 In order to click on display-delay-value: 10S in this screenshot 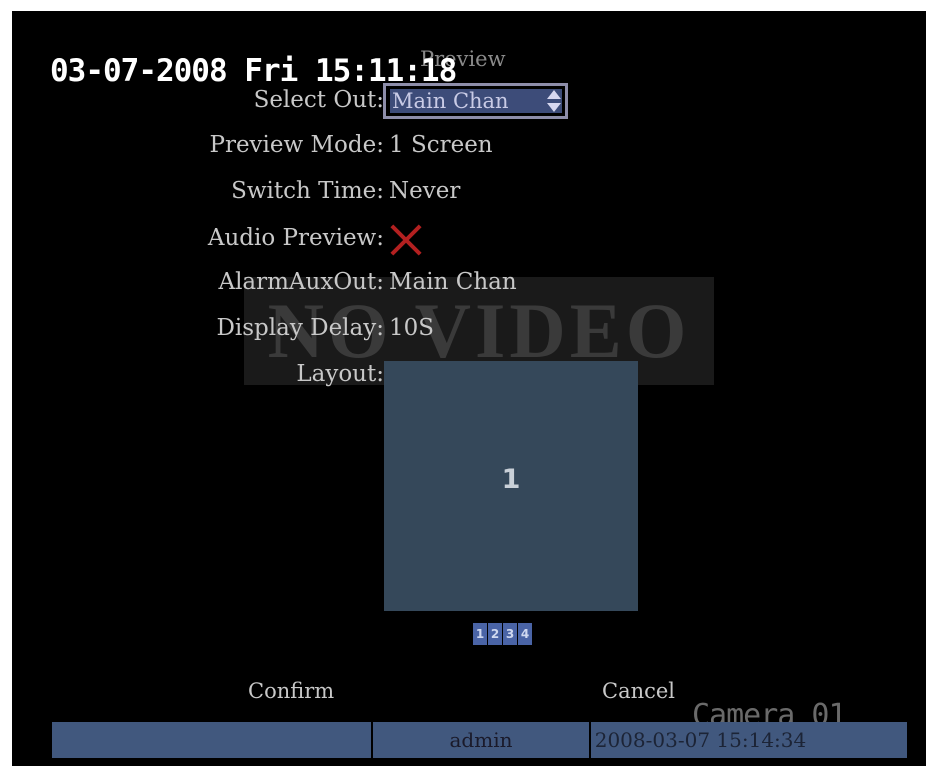, I will do `click(411, 328)`.